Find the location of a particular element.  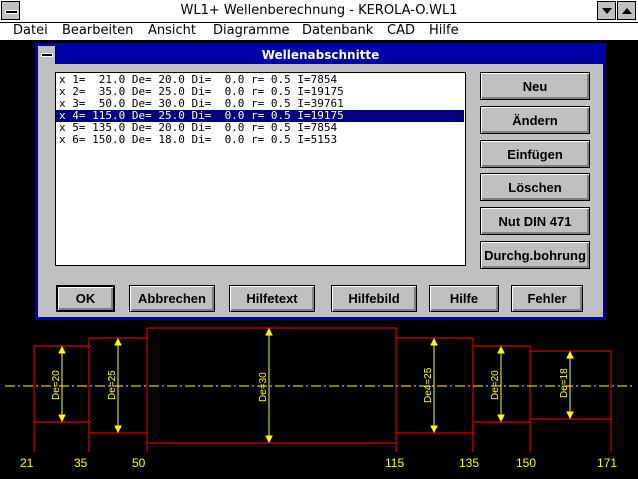

arrow-down-icon is located at coordinates (607, 11).